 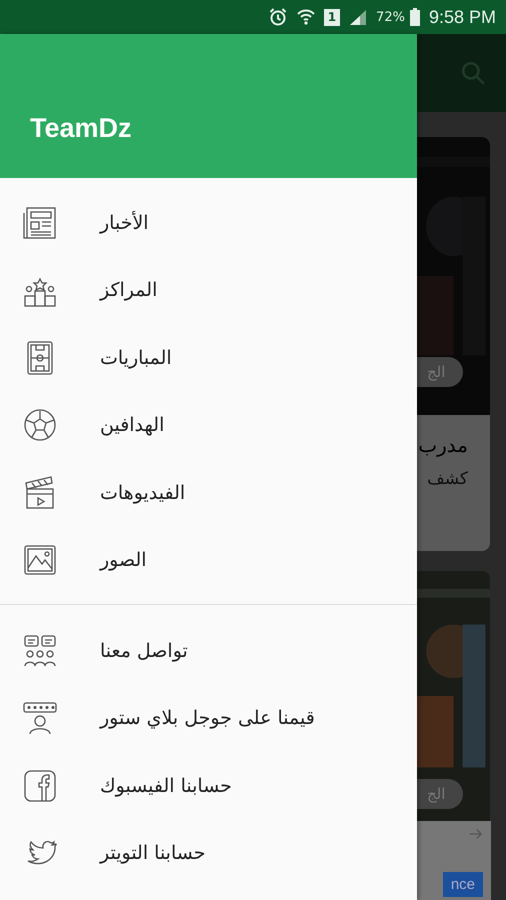 What do you see at coordinates (447, 479) in the screenshot?
I see `article-subtitle: كشف` at bounding box center [447, 479].